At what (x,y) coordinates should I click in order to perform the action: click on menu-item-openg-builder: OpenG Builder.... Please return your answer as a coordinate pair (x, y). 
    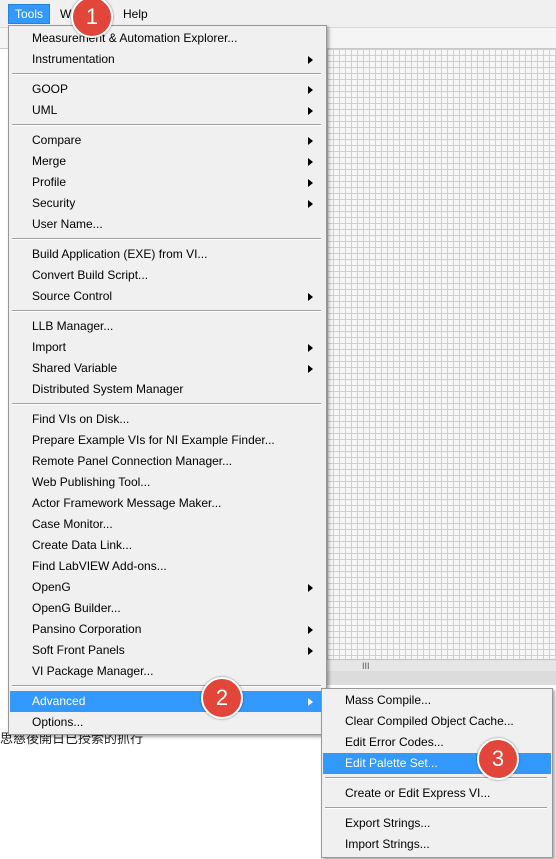
    Looking at the image, I should click on (167, 608).